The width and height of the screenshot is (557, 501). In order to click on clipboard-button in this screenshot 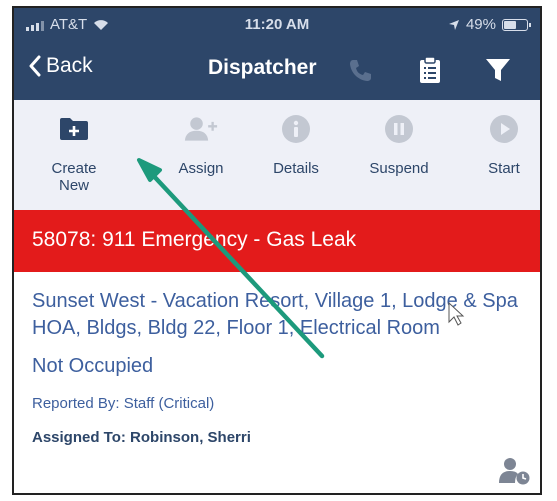, I will do `click(430, 70)`.